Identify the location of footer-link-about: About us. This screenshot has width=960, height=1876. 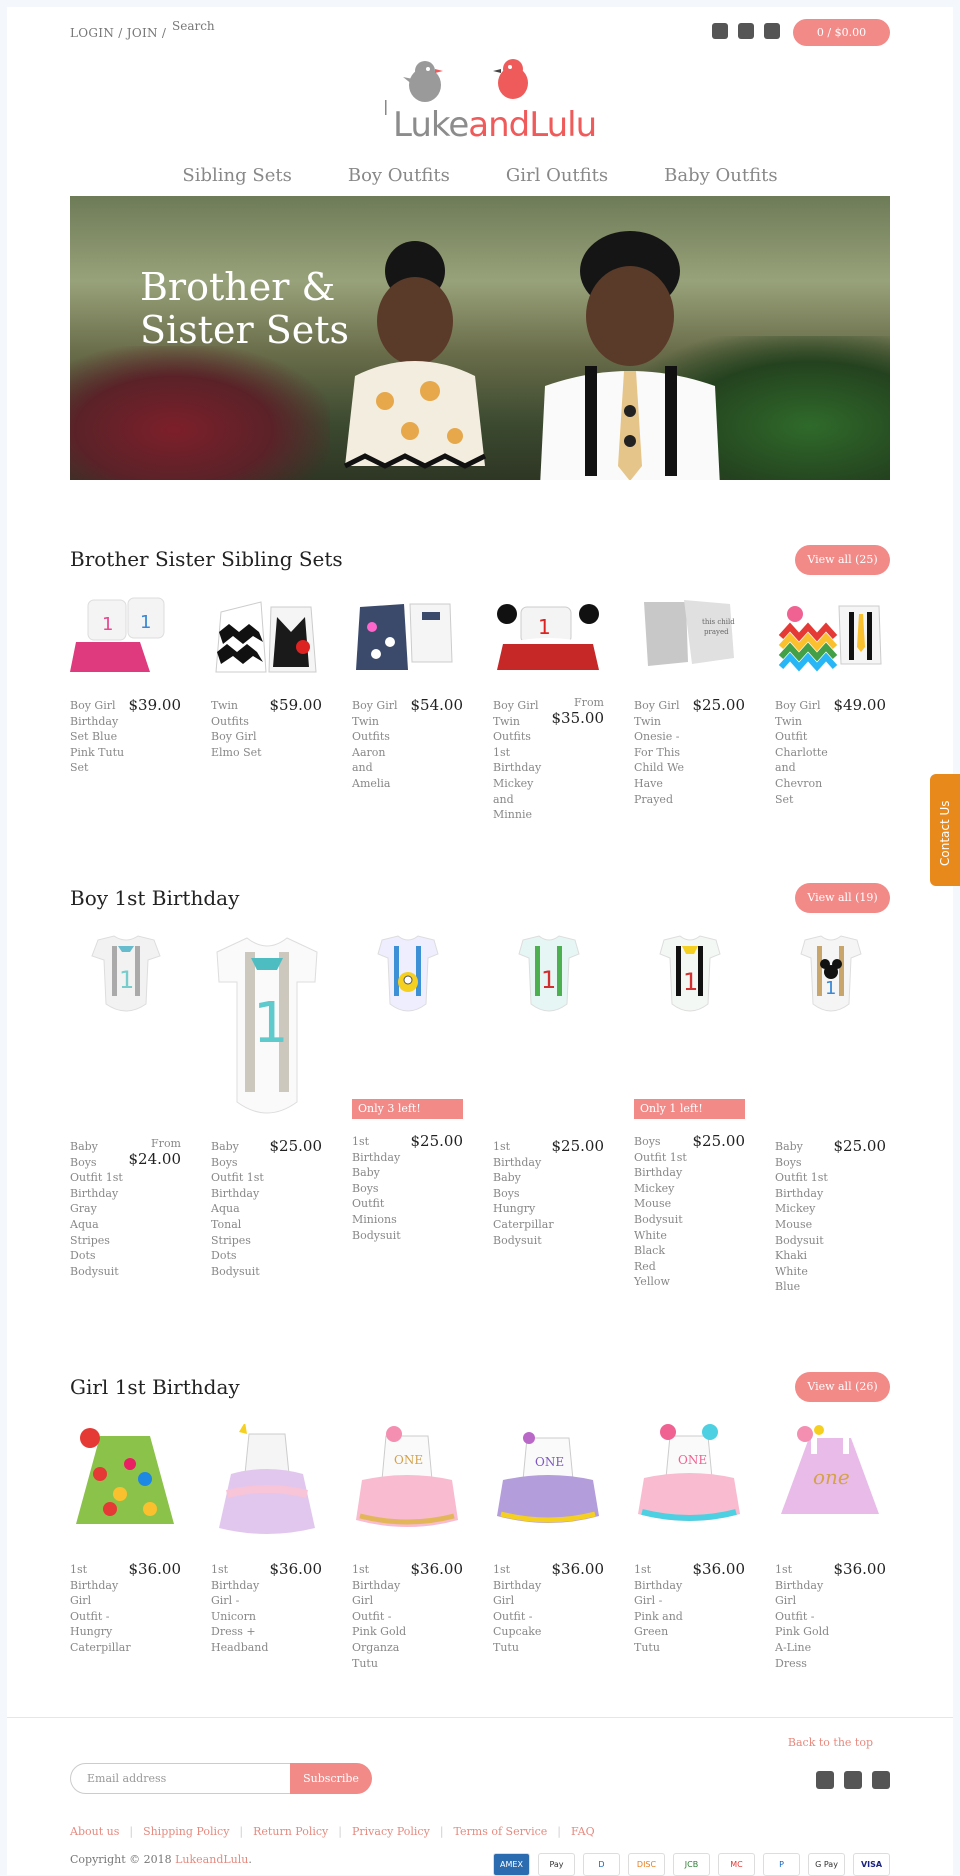
(94, 1831).